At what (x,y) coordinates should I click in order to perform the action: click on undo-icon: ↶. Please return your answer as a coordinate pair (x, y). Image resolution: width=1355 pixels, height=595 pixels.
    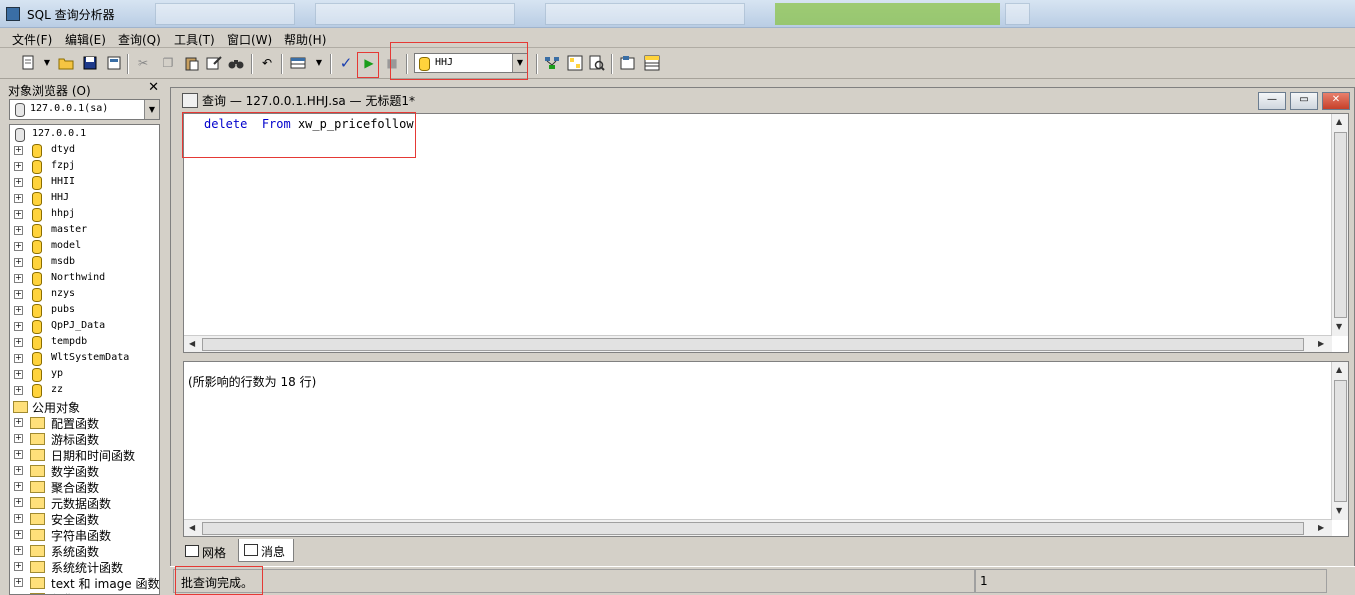
    Looking at the image, I should click on (267, 63).